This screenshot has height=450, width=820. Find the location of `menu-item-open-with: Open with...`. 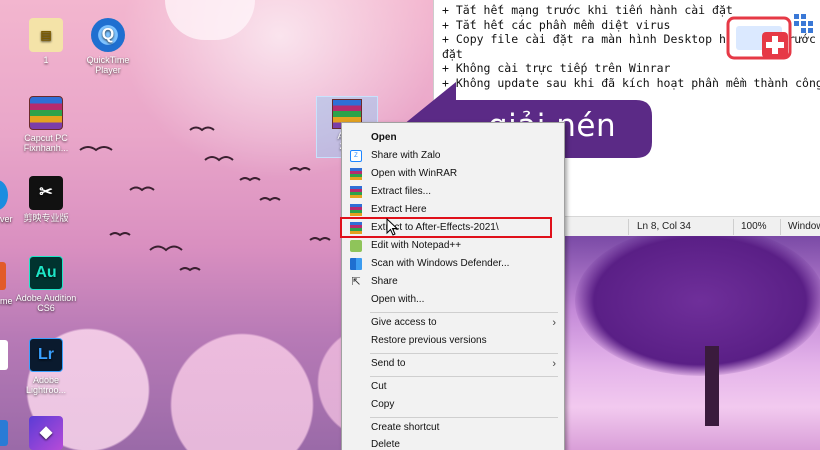

menu-item-open-with: Open with... is located at coordinates (453, 300).